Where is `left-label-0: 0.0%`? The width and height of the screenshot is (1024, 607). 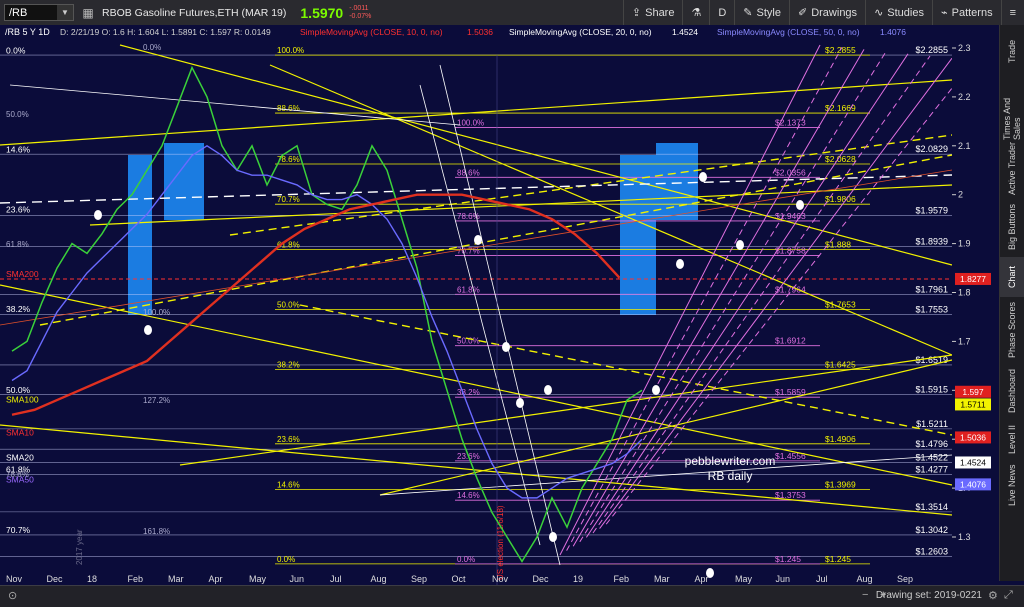 left-label-0: 0.0% is located at coordinates (16, 50).